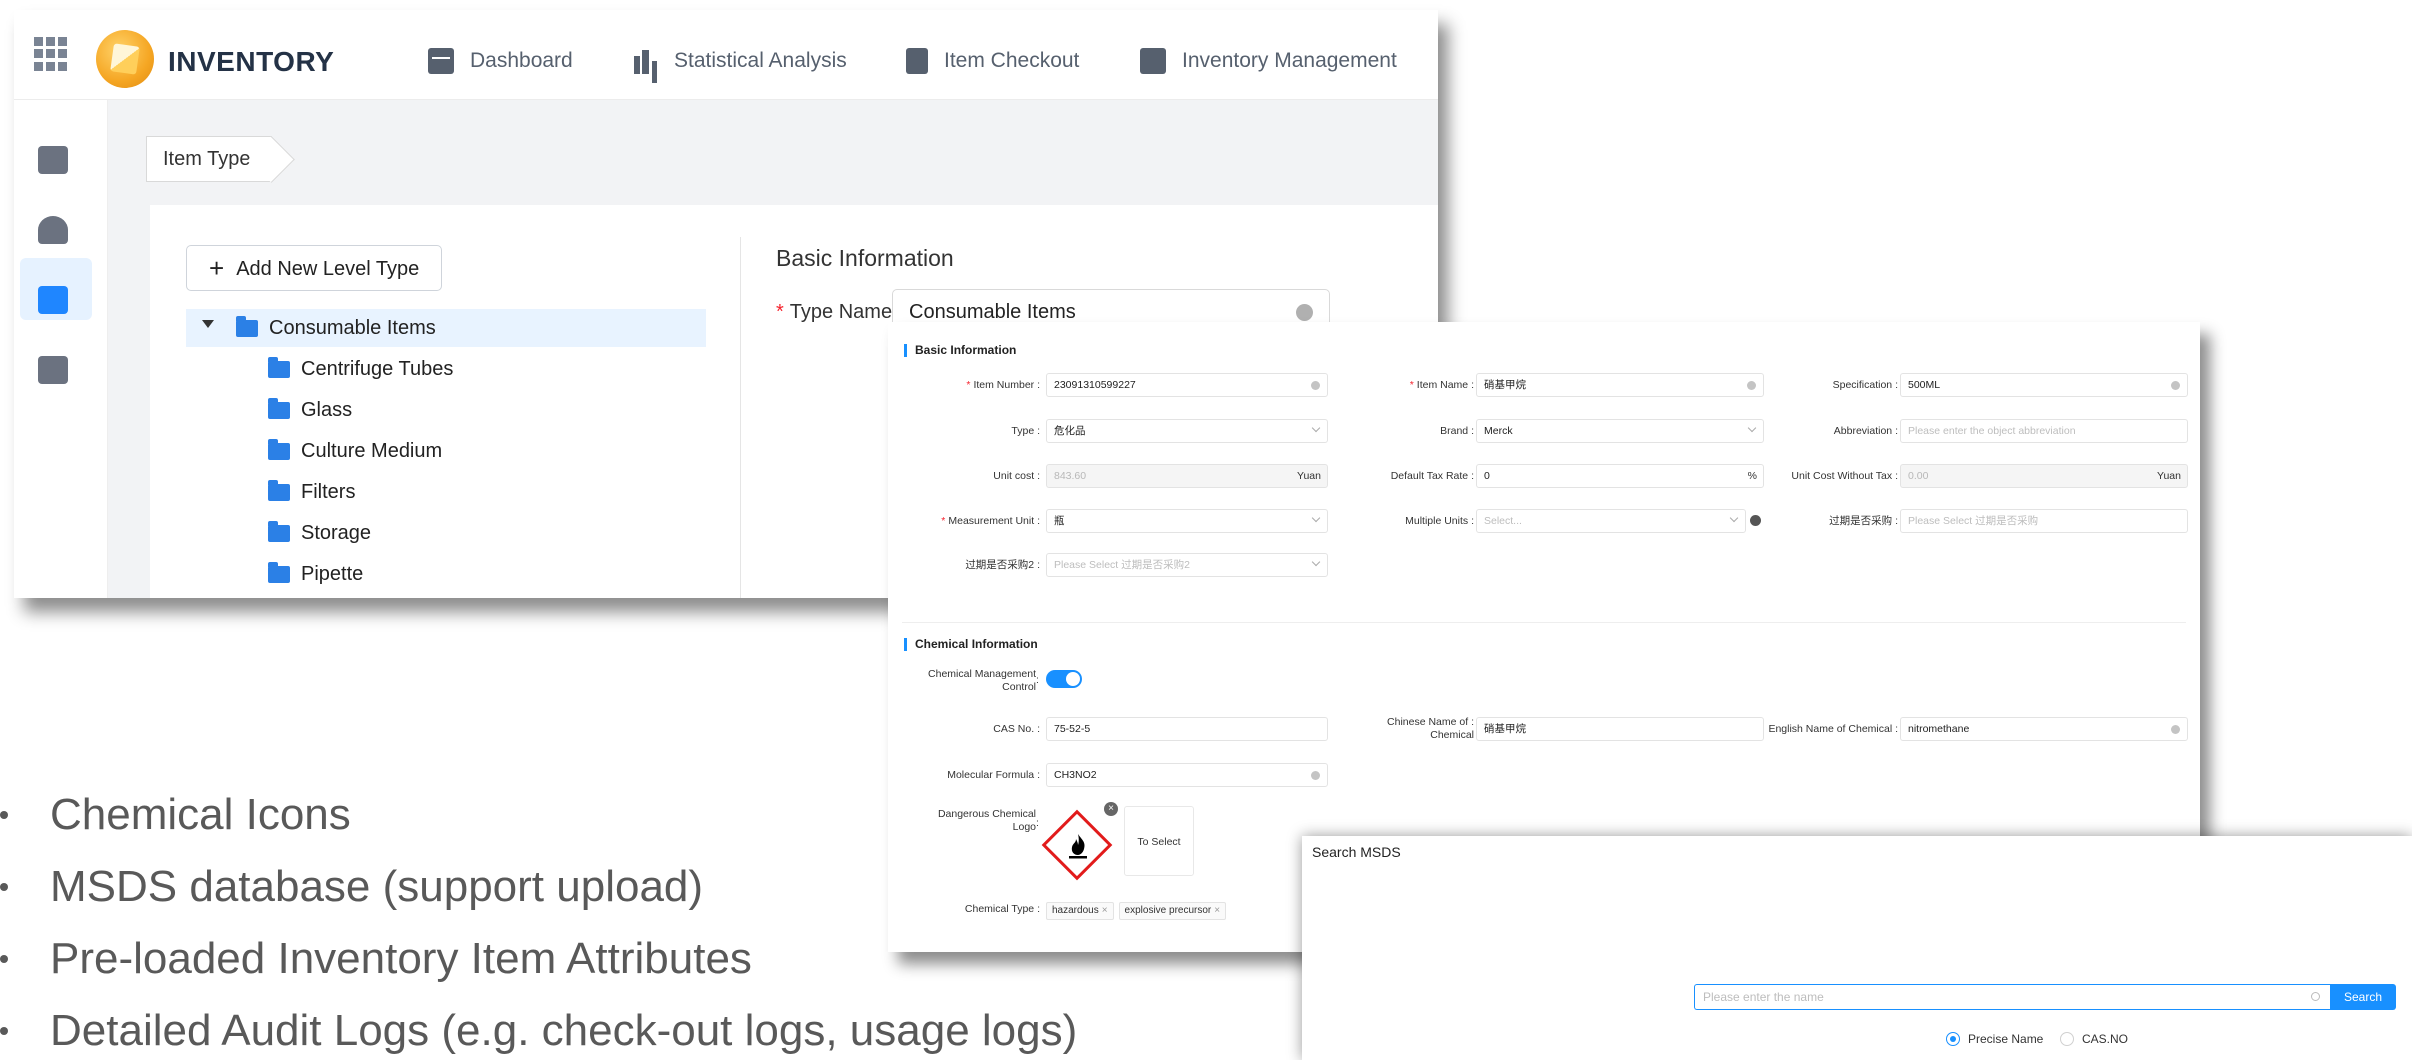 Image resolution: width=2412 pixels, height=1060 pixels. Describe the element at coordinates (982, 680) in the screenshot. I see `chemical-management-control-label: Chemical Management Control` at that location.